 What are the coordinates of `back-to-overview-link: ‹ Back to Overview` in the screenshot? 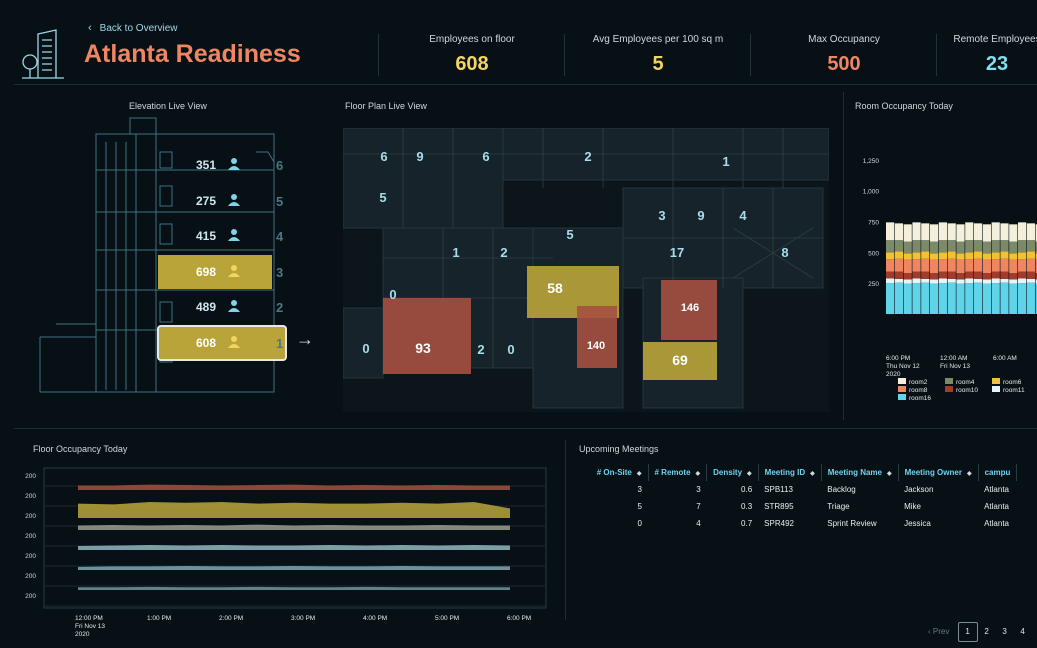 It's located at (132, 28).